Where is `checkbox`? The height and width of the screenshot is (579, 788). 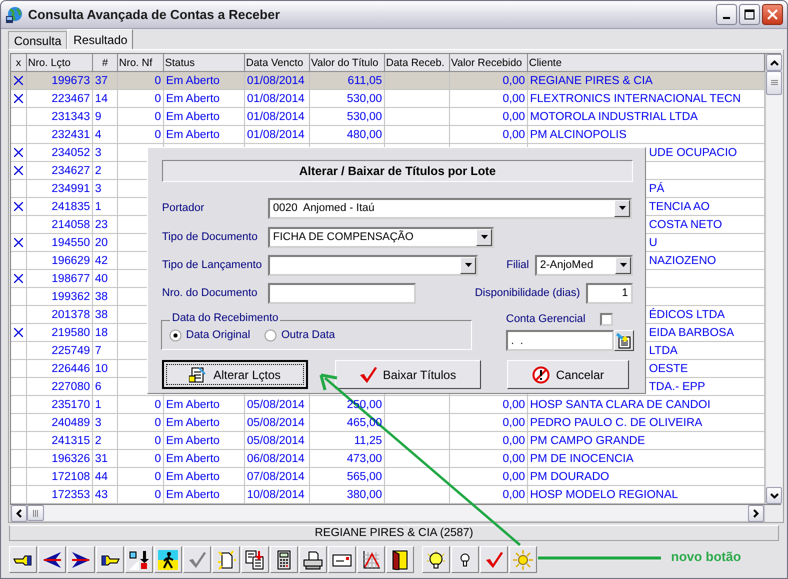 checkbox is located at coordinates (606, 319).